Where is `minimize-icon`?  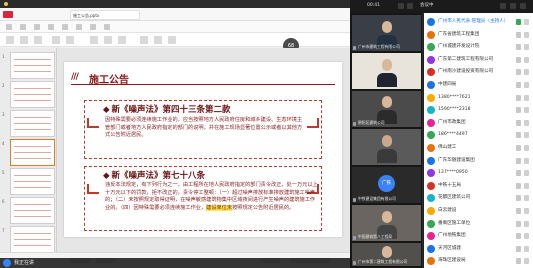 minimize-icon is located at coordinates (503, 6).